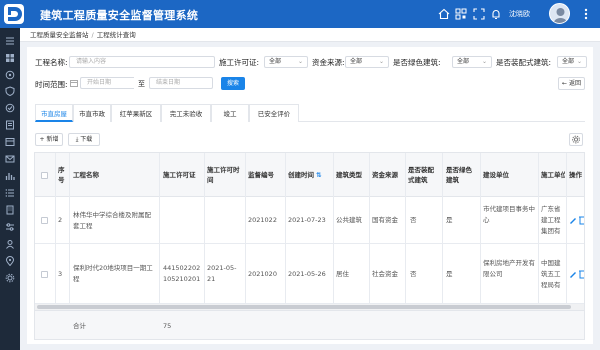 This screenshot has width=600, height=350. I want to click on start-date-input: 开始日期, so click(107, 83).